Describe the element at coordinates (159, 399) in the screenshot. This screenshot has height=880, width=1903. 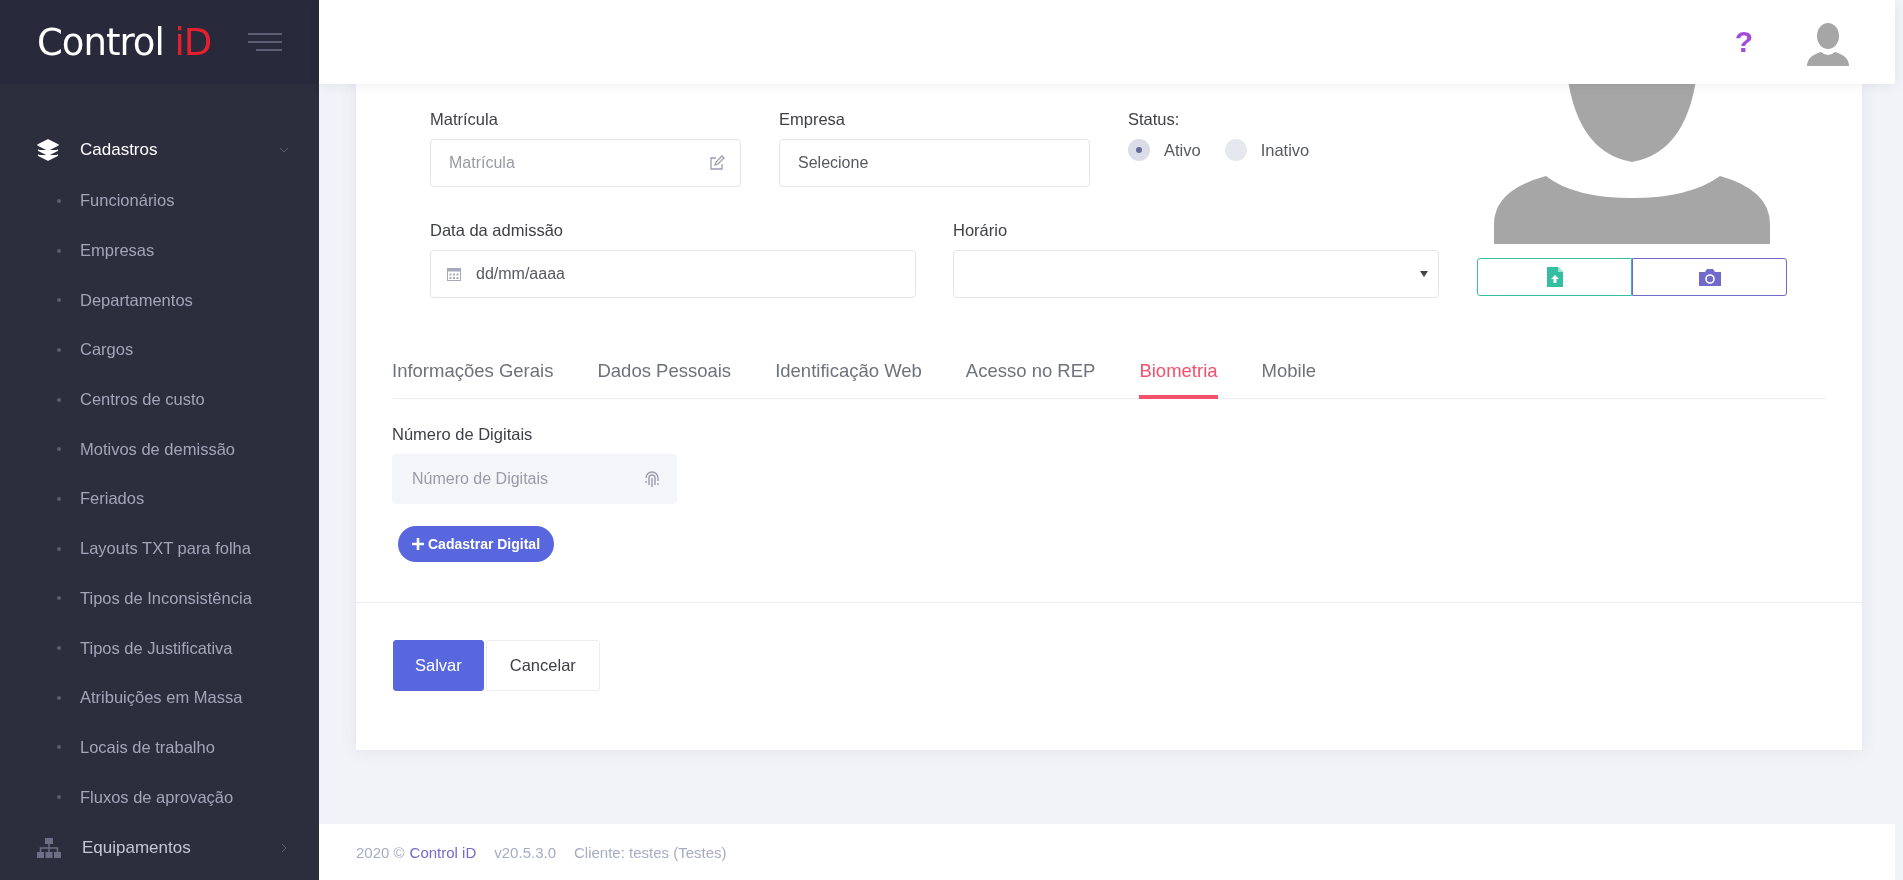
I see `nav-subitem: Centros de custo` at that location.